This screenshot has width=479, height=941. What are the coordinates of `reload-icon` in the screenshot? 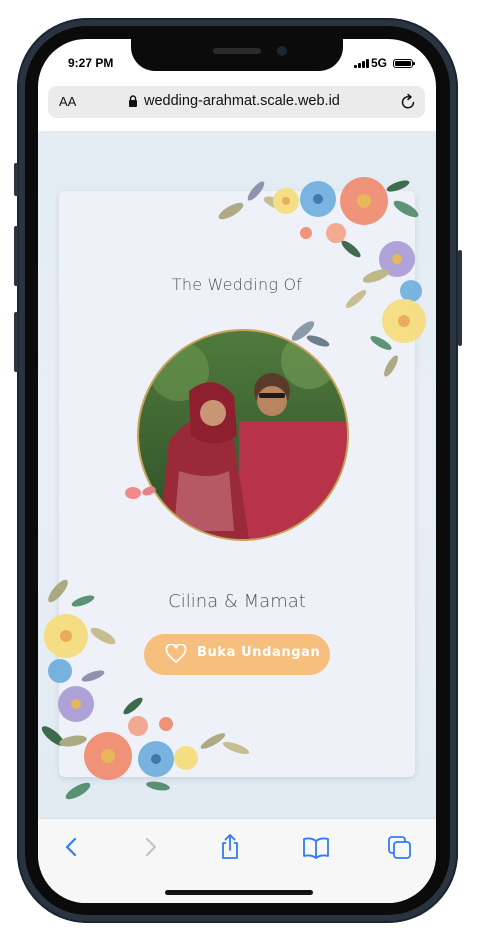 It's located at (408, 102).